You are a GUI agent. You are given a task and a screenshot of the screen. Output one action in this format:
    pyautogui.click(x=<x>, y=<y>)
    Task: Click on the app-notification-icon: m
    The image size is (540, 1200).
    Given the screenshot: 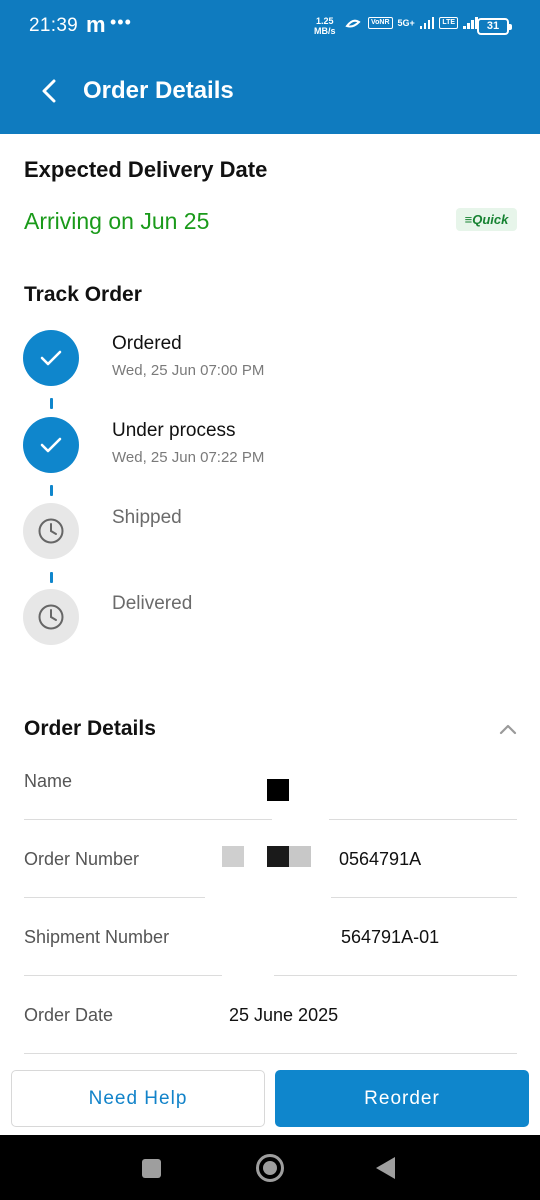 What is the action you would take?
    pyautogui.click(x=96, y=24)
    